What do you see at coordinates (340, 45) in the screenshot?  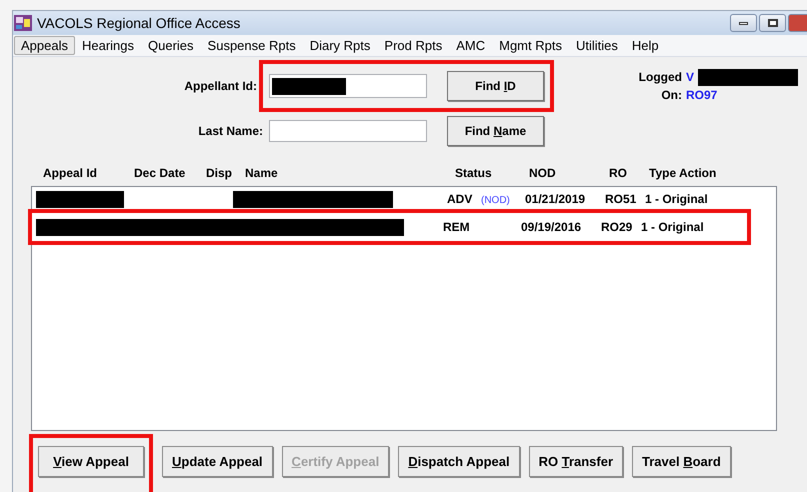 I see `menu-item: Diary Rpts` at bounding box center [340, 45].